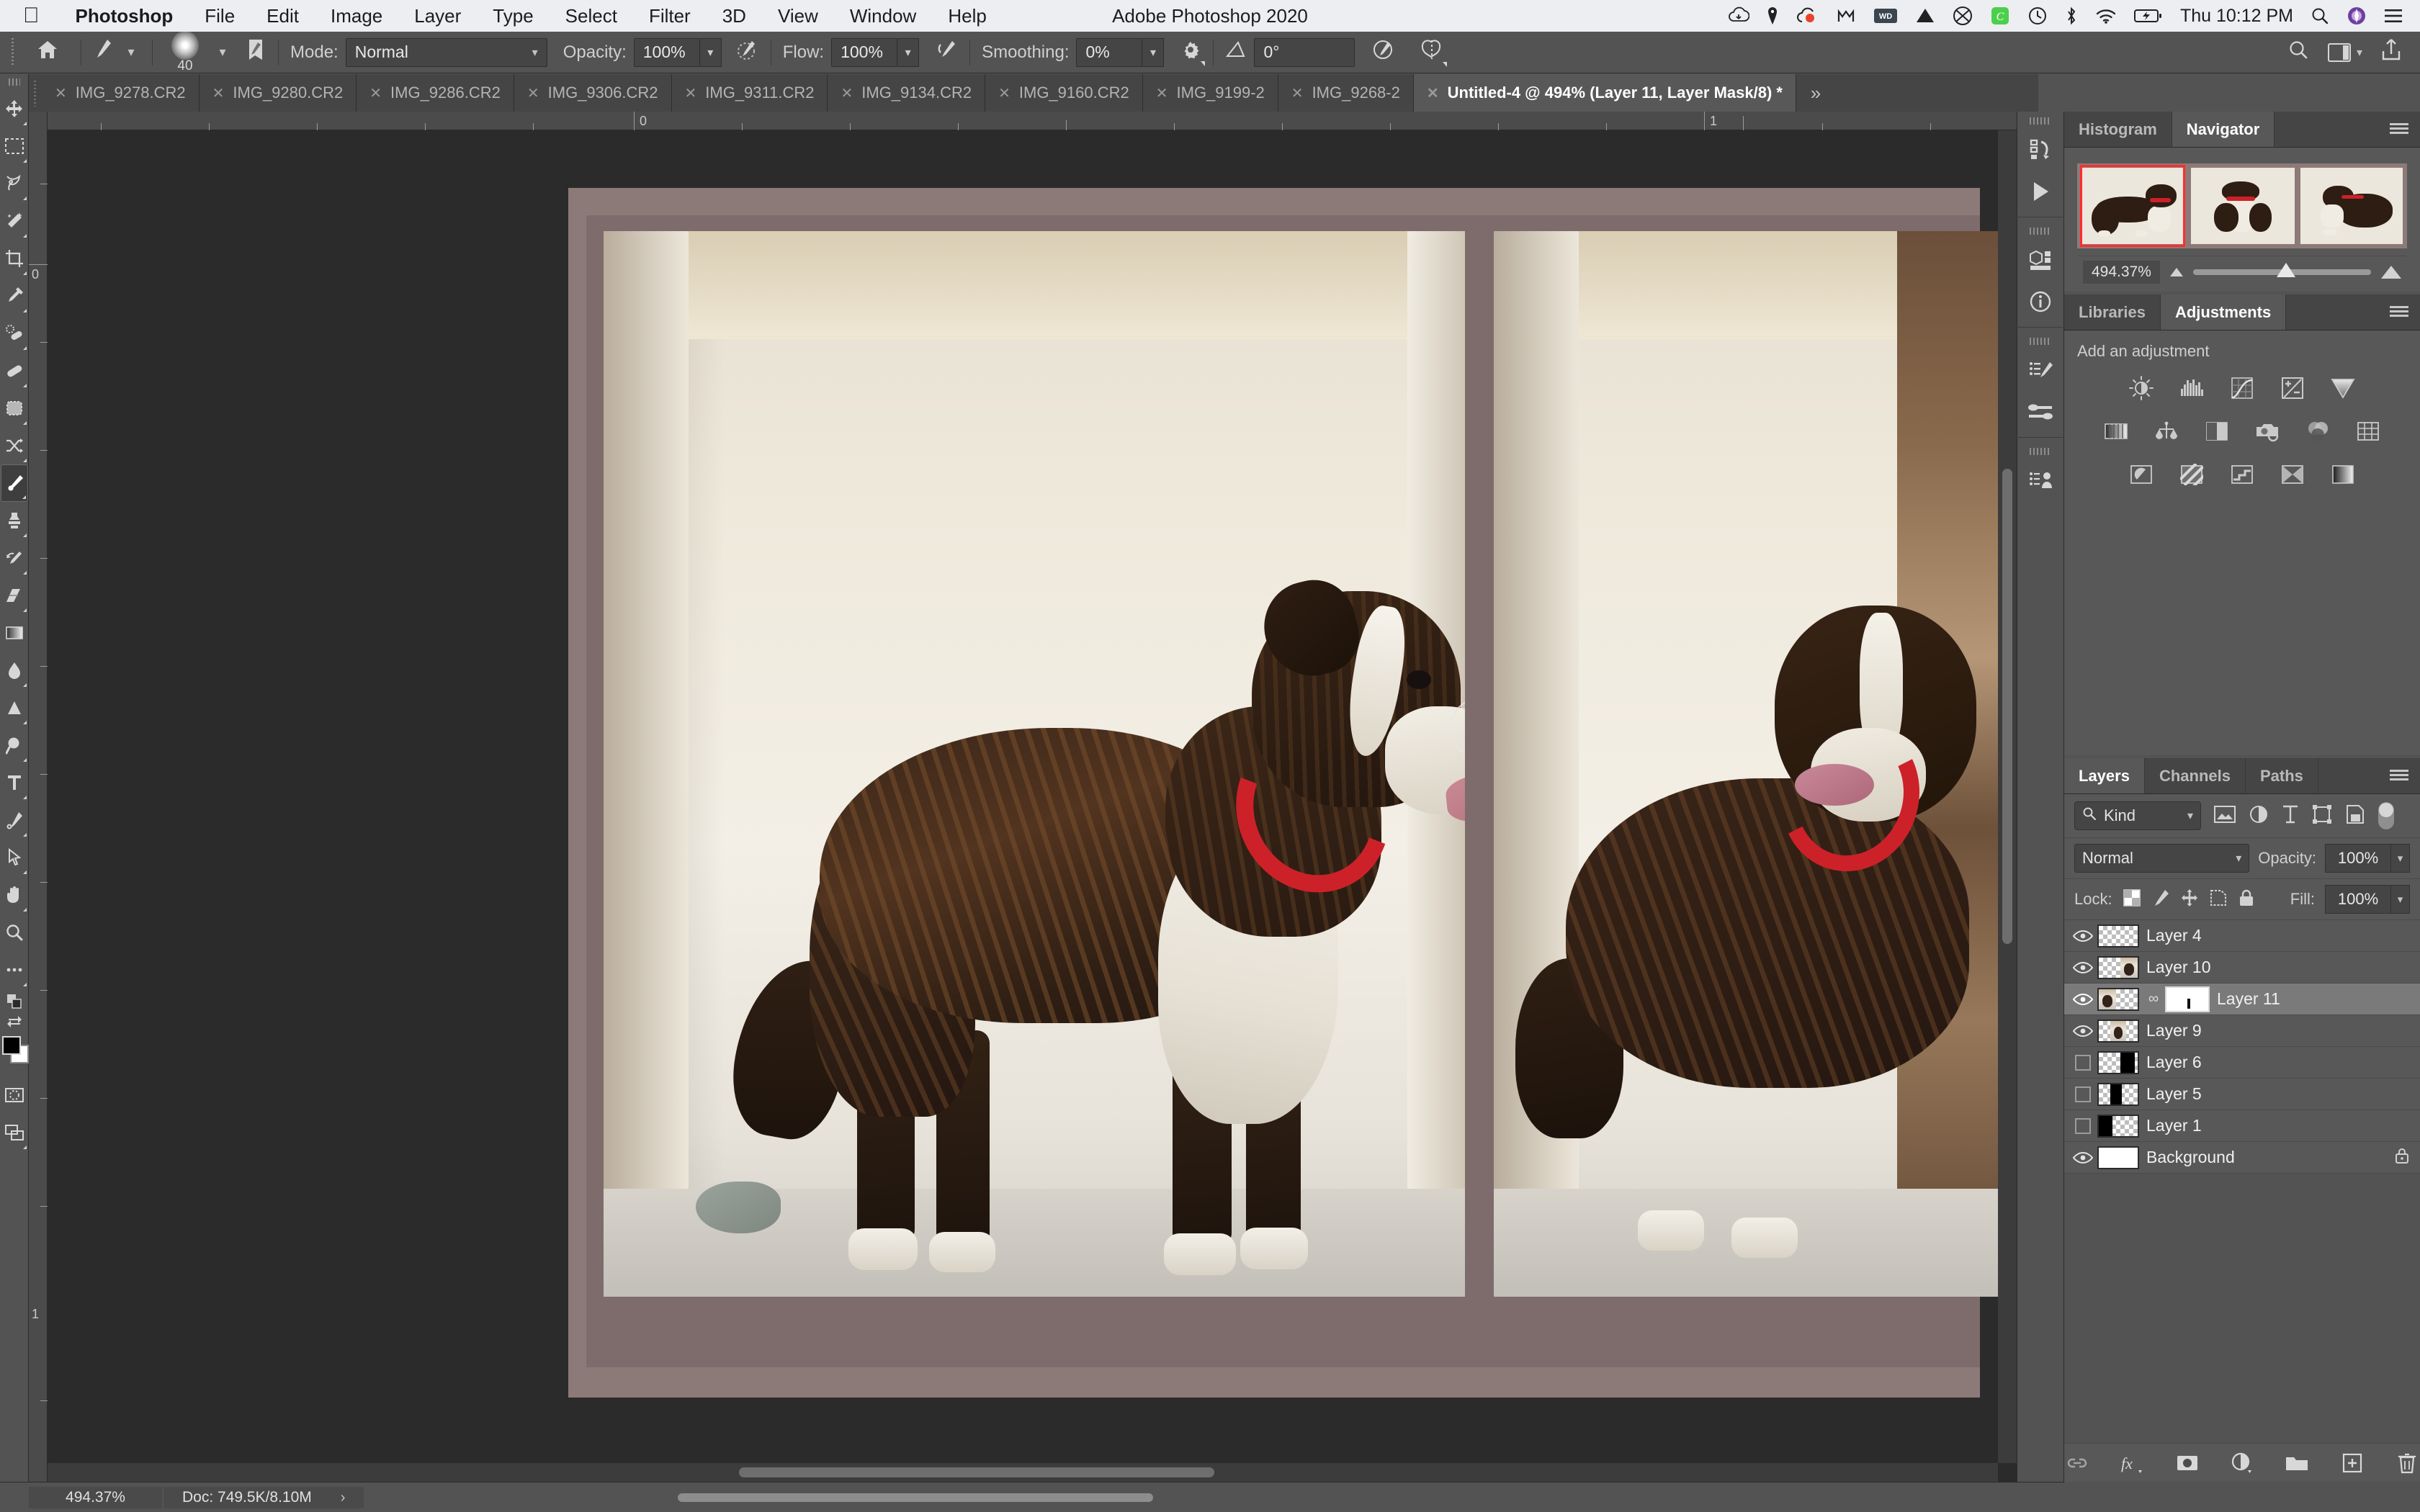 The width and height of the screenshot is (2420, 1512). Describe the element at coordinates (2000, 16) in the screenshot. I see `evernote-icon: C` at that location.